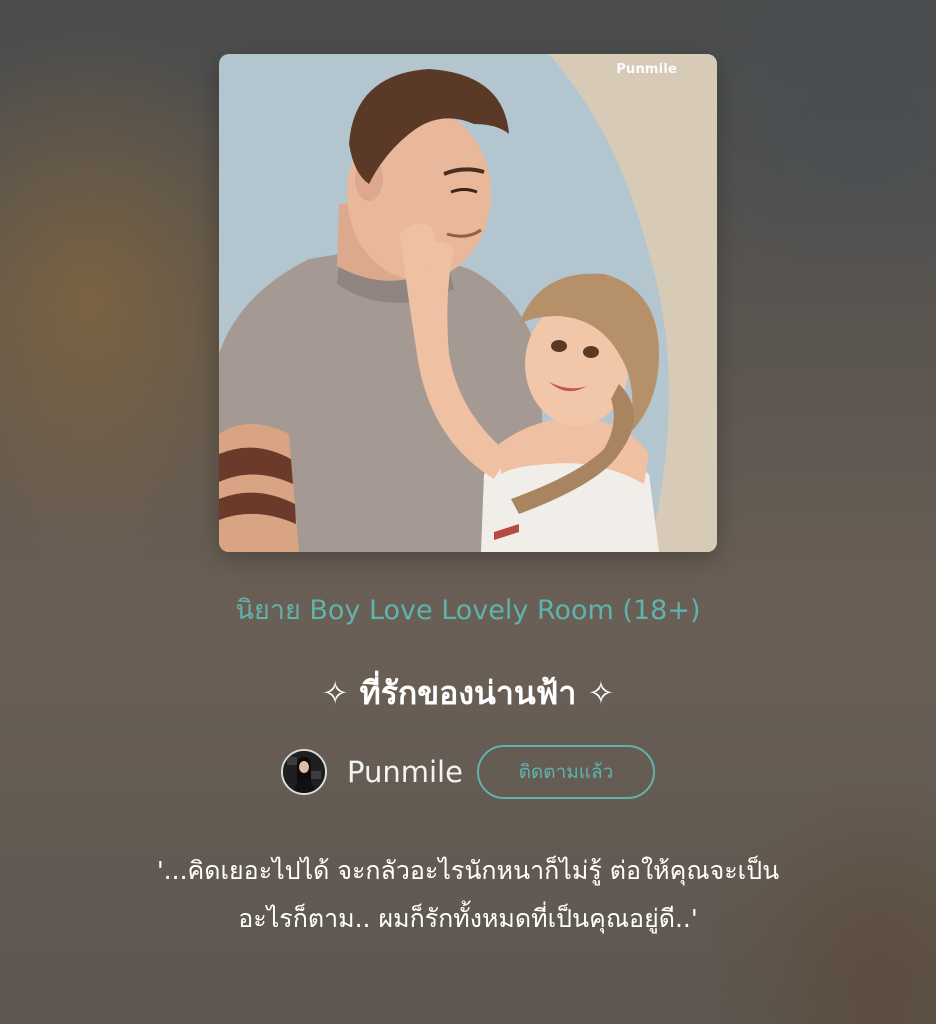 The width and height of the screenshot is (936, 1024). I want to click on author-name: Punmile, so click(405, 772).